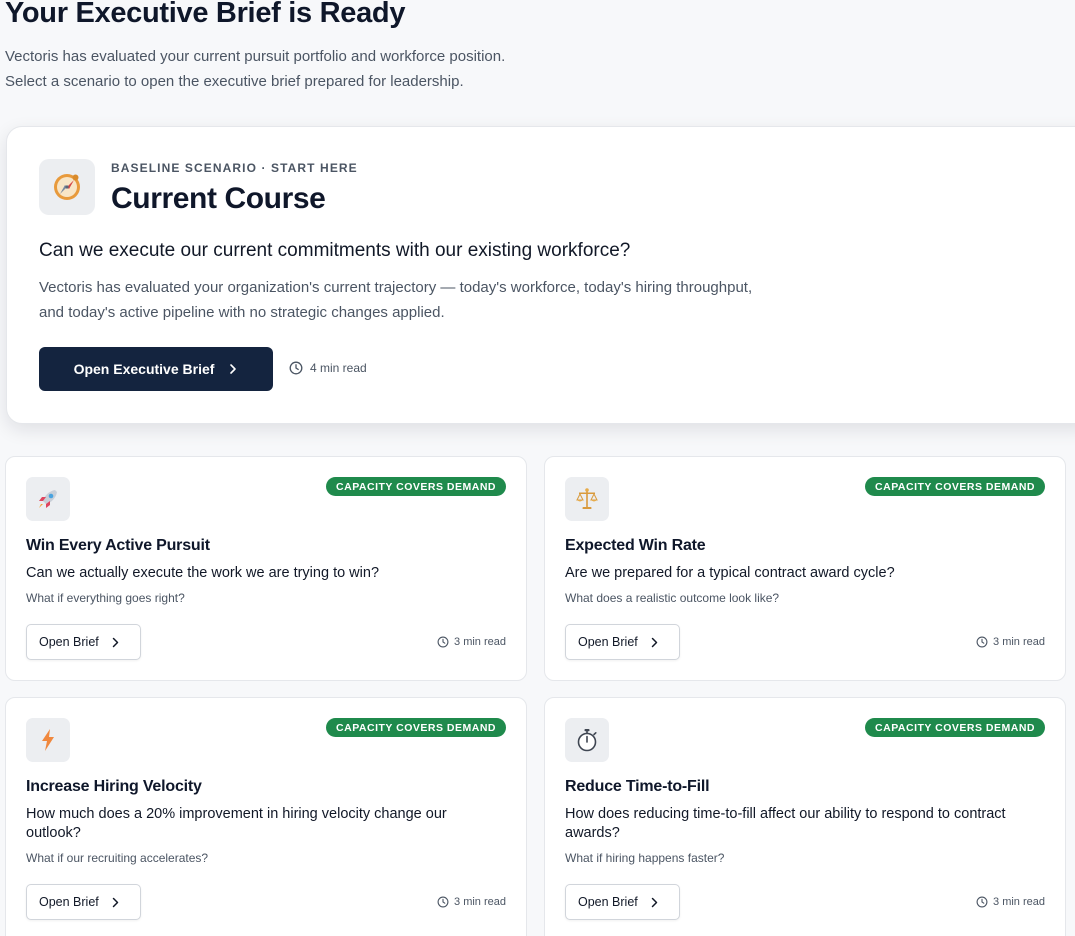  What do you see at coordinates (105, 598) in the screenshot?
I see `card-hint: What if everything goes right?` at bounding box center [105, 598].